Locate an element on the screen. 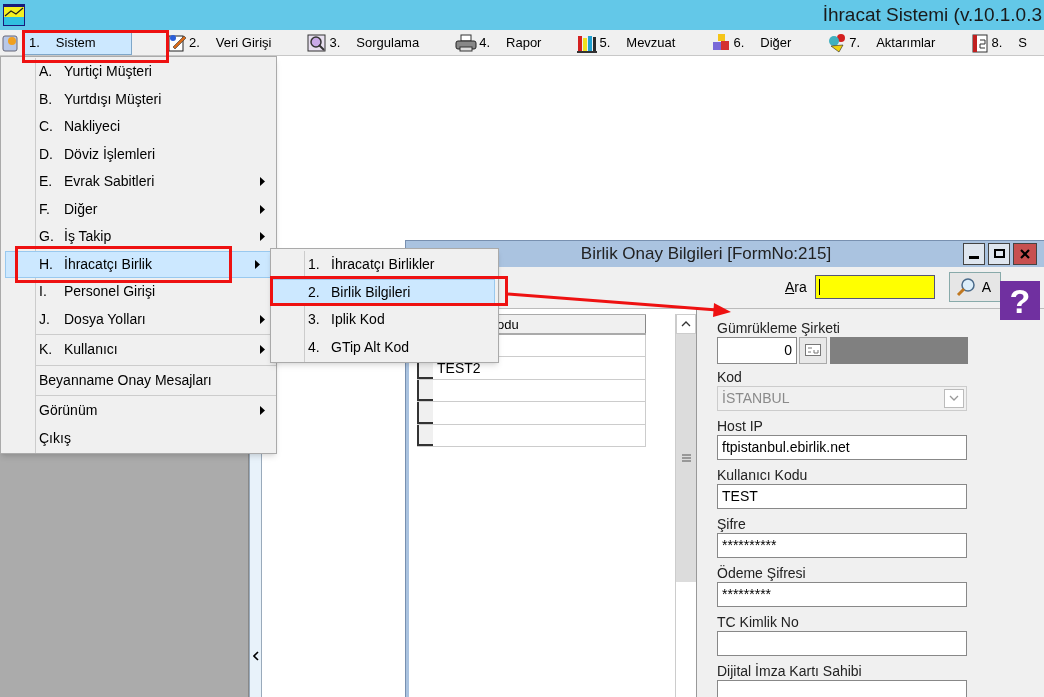 The width and height of the screenshot is (1044, 697). grip-icon is located at coordinates (686, 457).